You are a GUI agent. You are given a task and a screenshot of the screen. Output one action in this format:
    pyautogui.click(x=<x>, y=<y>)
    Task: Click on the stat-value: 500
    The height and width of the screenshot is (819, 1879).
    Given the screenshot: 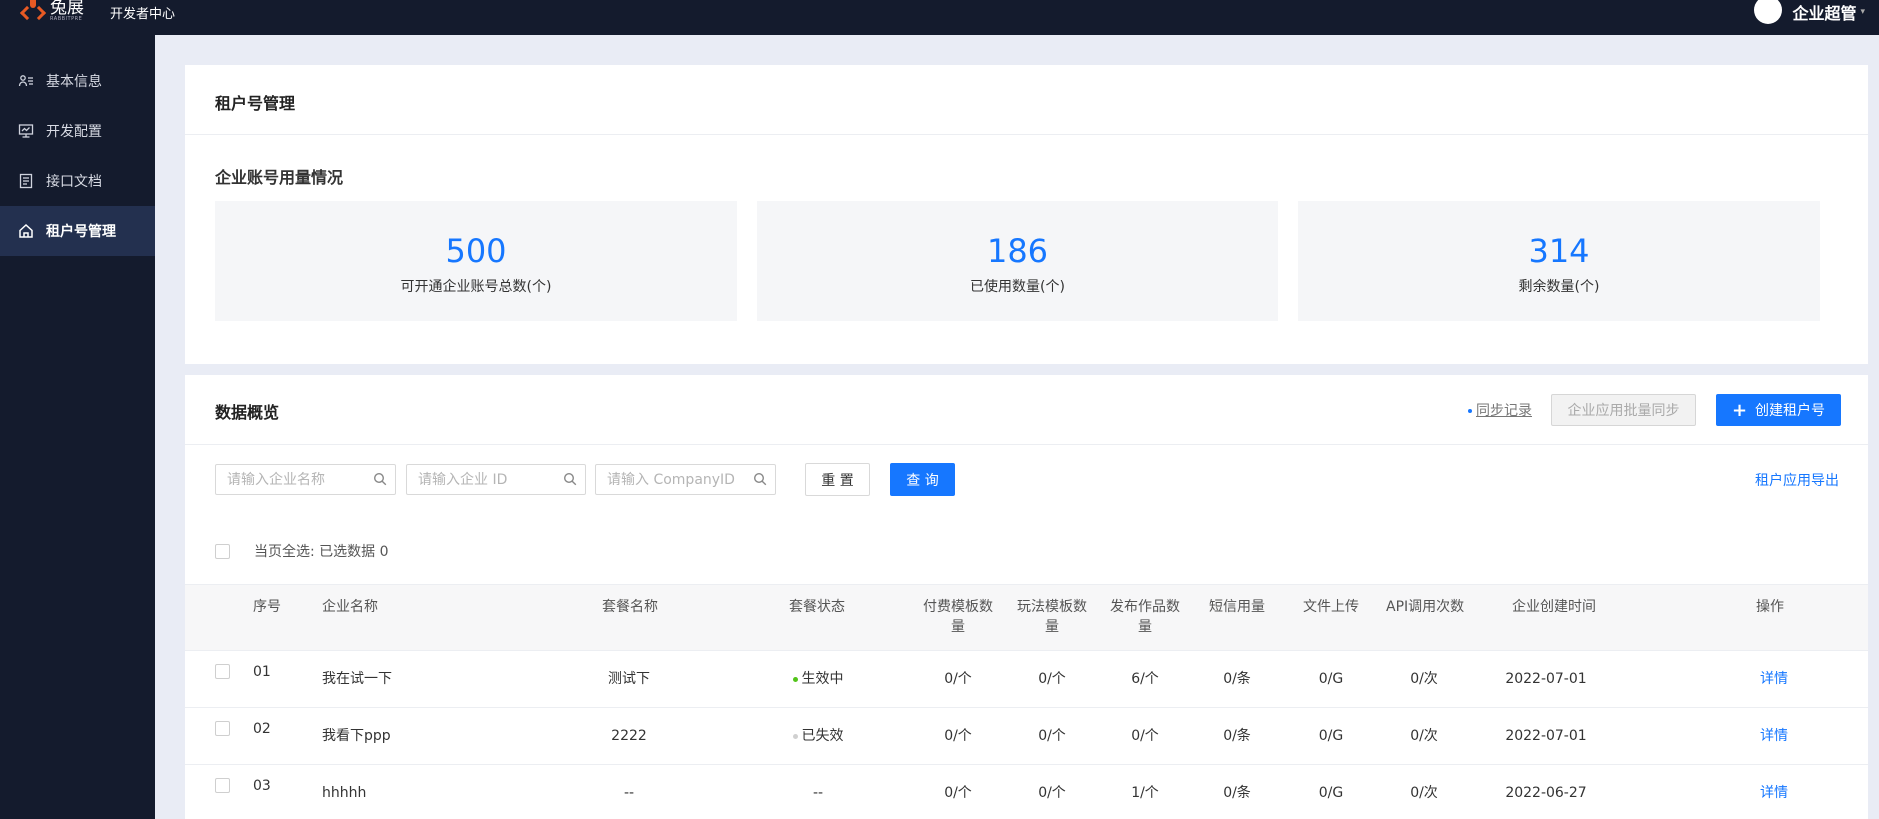 What is the action you would take?
    pyautogui.click(x=476, y=251)
    